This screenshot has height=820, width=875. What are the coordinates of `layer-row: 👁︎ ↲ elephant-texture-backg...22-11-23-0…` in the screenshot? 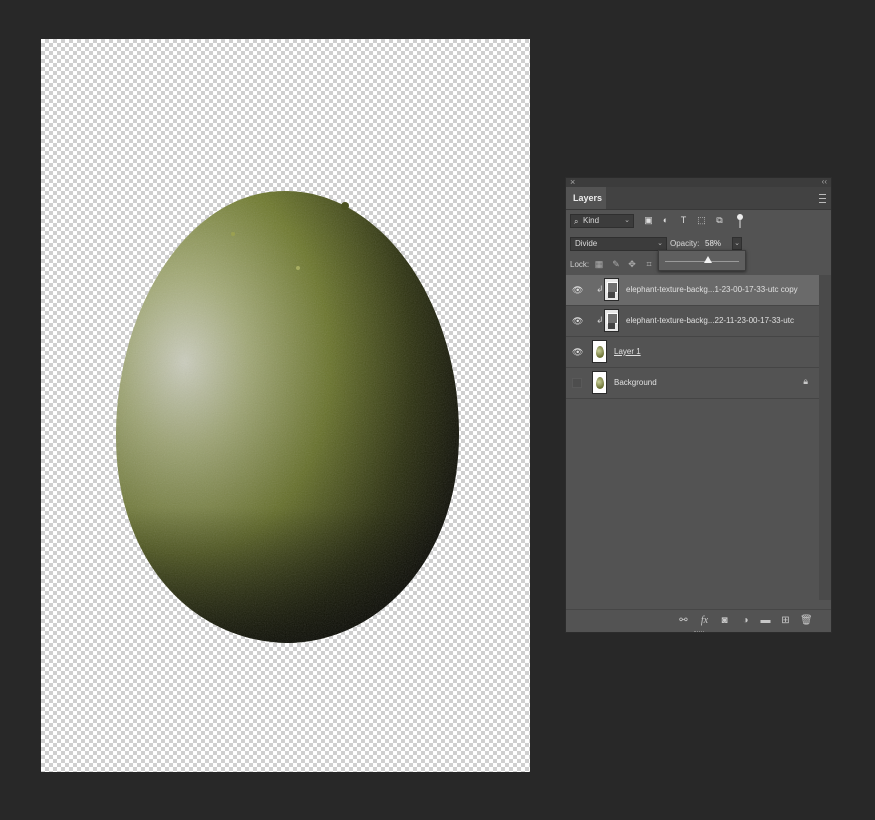 It's located at (692, 321).